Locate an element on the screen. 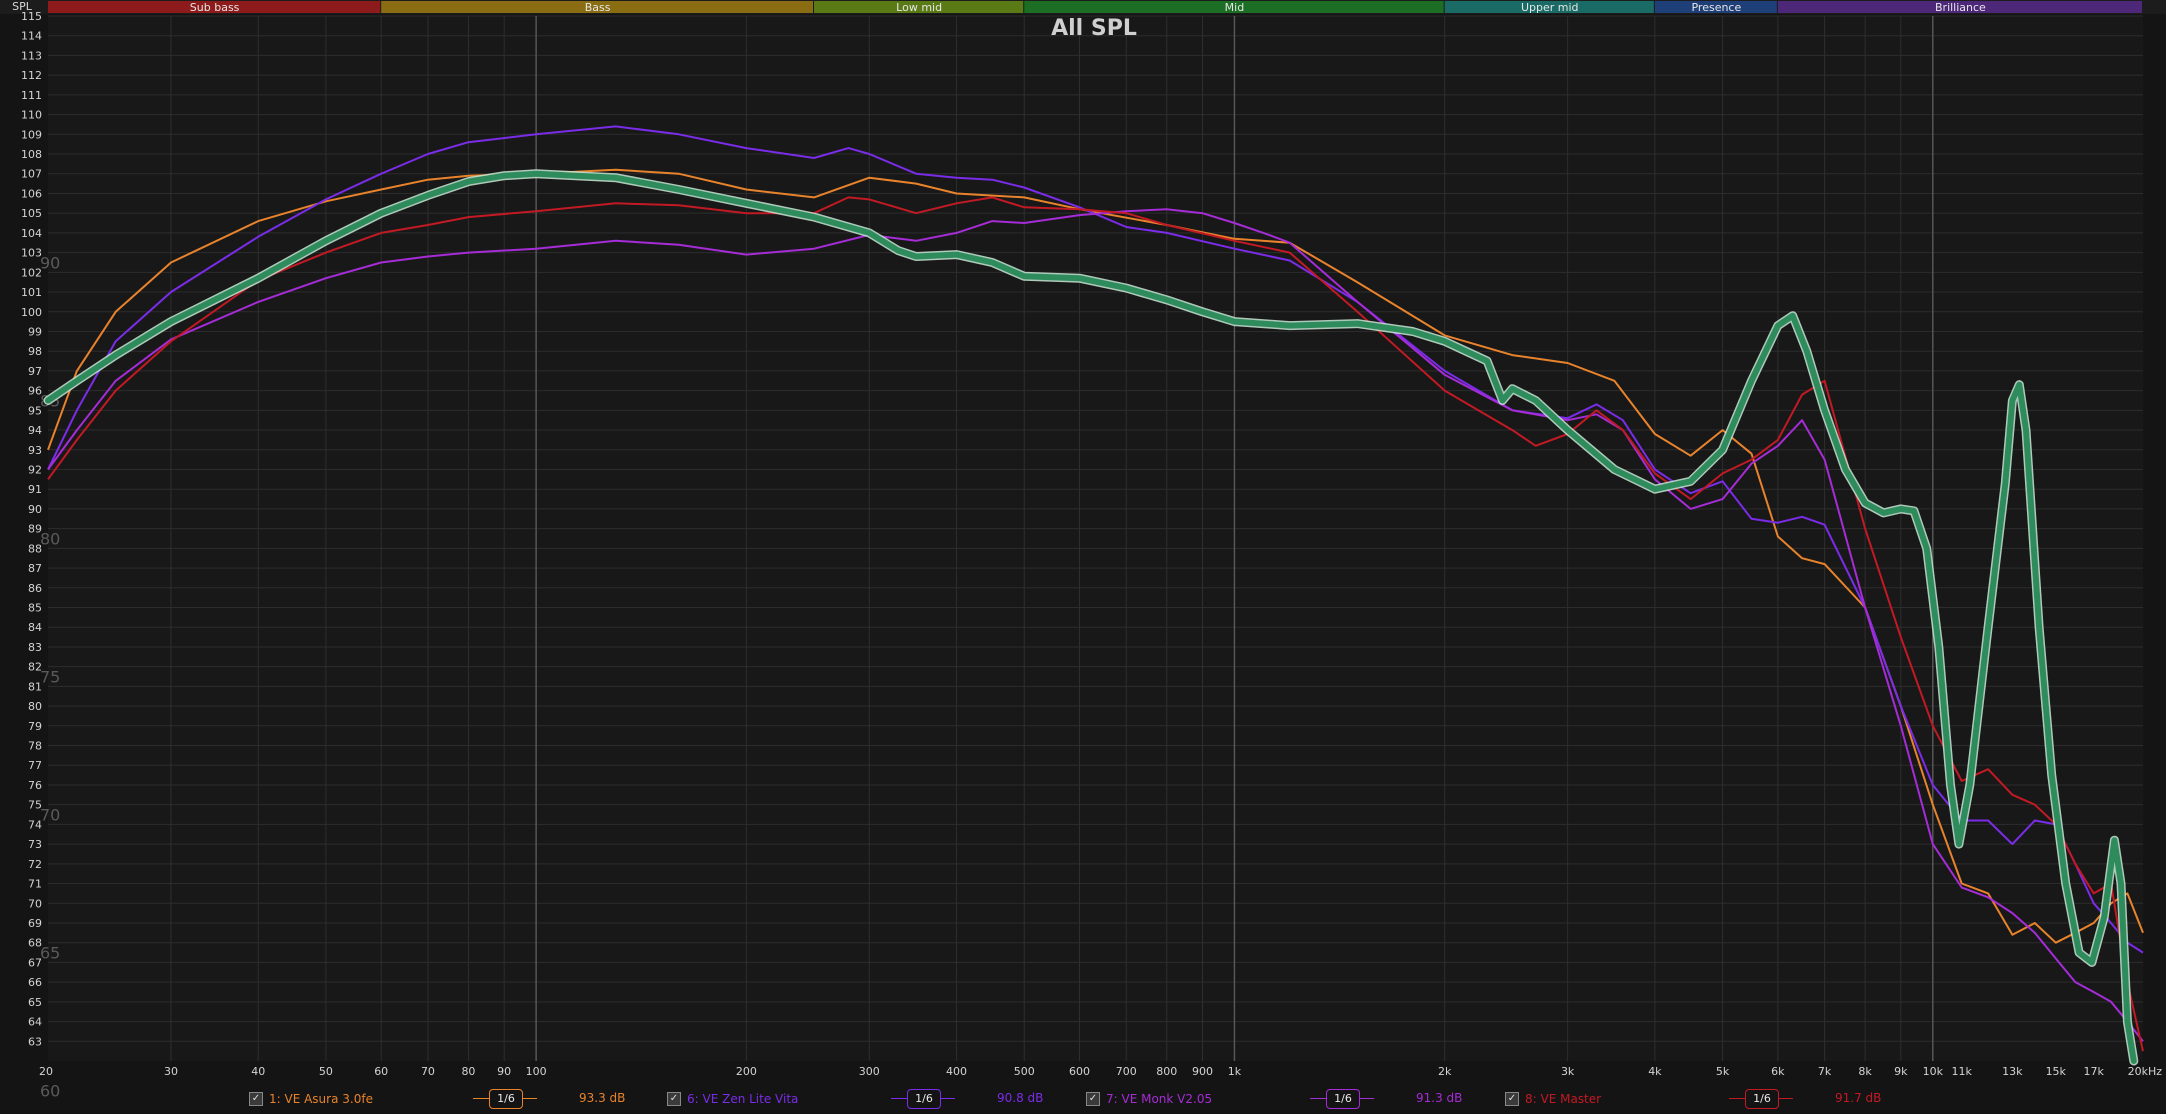 The height and width of the screenshot is (1114, 2166). y-tick-label: 109 is located at coordinates (31, 134).